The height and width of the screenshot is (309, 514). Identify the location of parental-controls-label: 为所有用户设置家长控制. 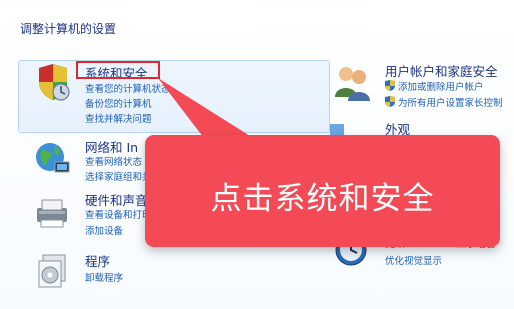
(450, 103).